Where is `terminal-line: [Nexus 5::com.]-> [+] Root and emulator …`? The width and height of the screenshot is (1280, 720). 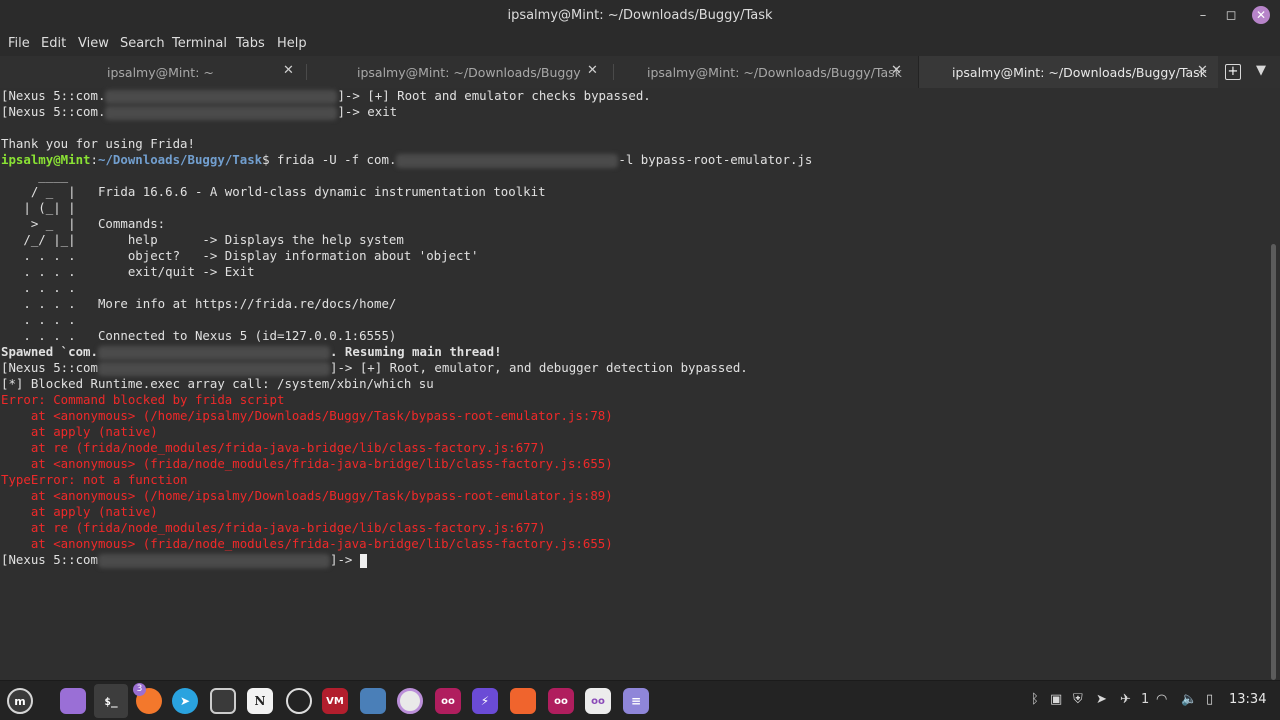
terminal-line: [Nexus 5::com.]-> [+] Root and emulator … is located at coordinates (326, 96).